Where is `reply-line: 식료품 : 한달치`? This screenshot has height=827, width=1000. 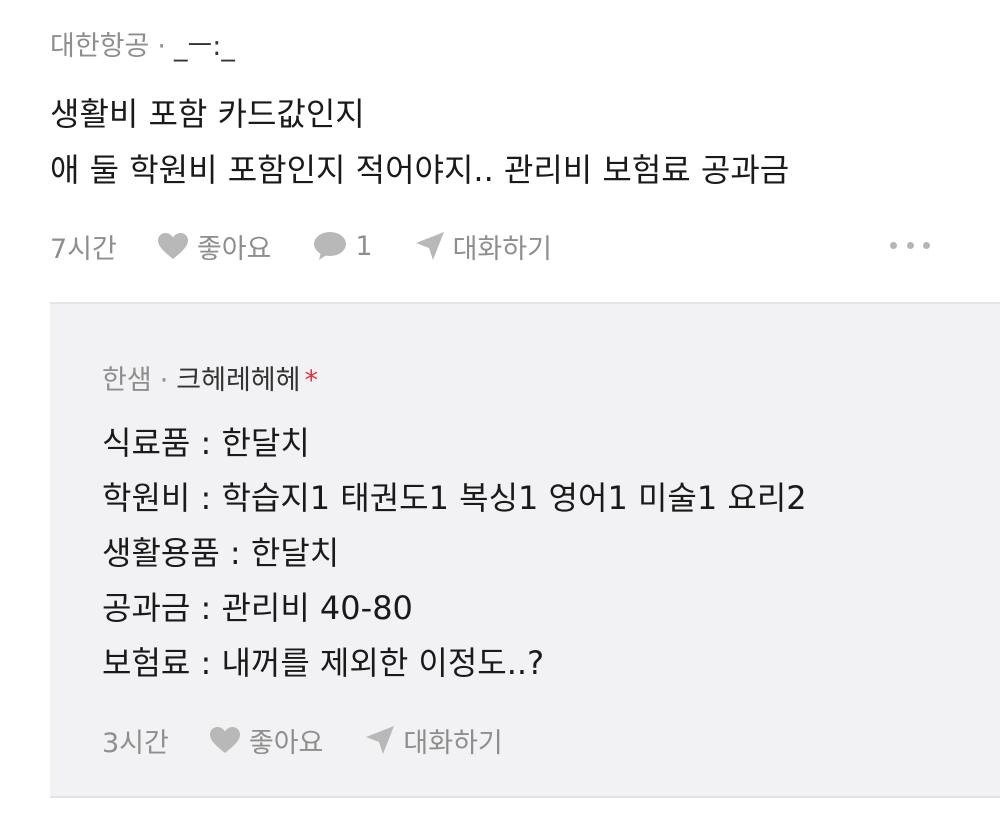
reply-line: 식료품 : 한달치 is located at coordinates (206, 443).